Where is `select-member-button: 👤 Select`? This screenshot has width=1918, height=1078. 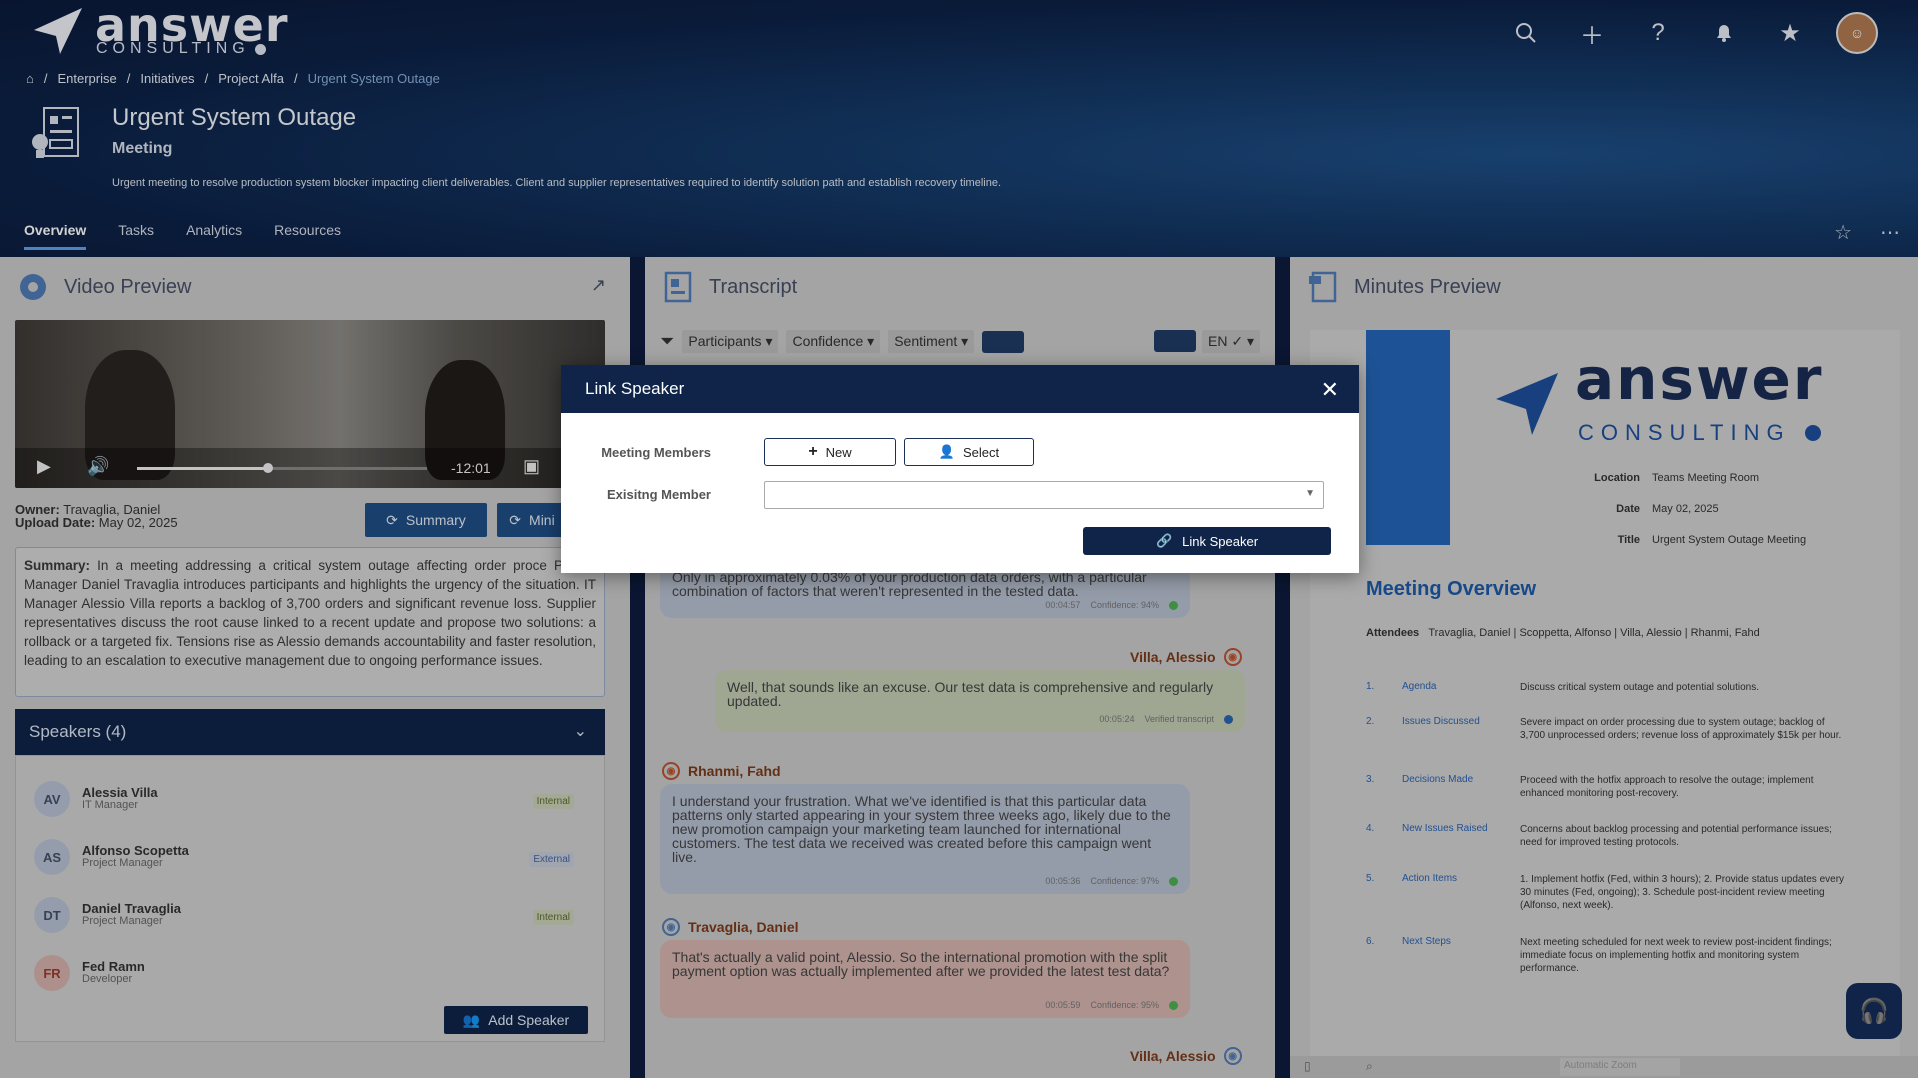 select-member-button: 👤 Select is located at coordinates (969, 452).